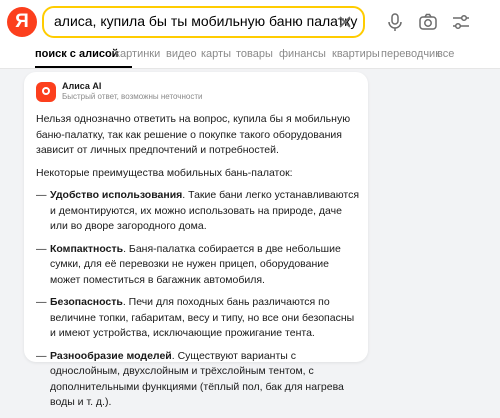 This screenshot has height=418, width=500. What do you see at coordinates (461, 22) in the screenshot?
I see `settings-icon` at bounding box center [461, 22].